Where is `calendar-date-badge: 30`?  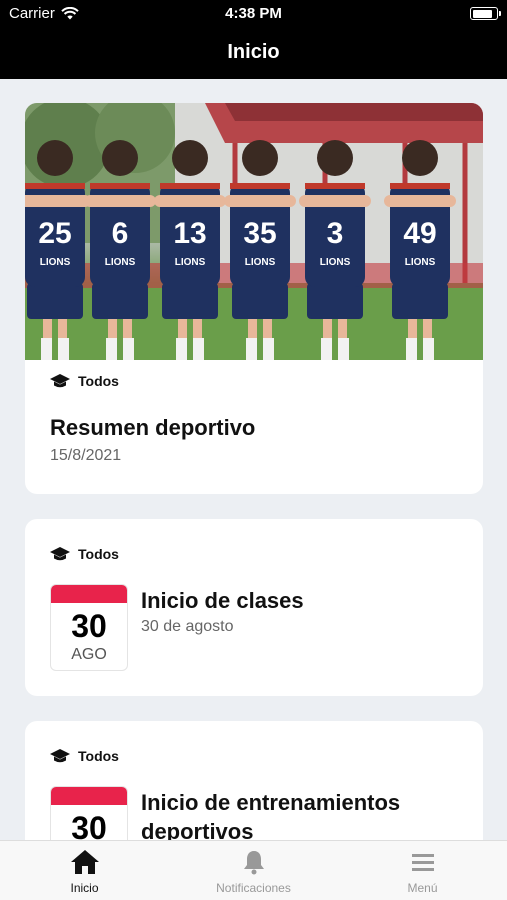
calendar-date-badge: 30 is located at coordinates (89, 813).